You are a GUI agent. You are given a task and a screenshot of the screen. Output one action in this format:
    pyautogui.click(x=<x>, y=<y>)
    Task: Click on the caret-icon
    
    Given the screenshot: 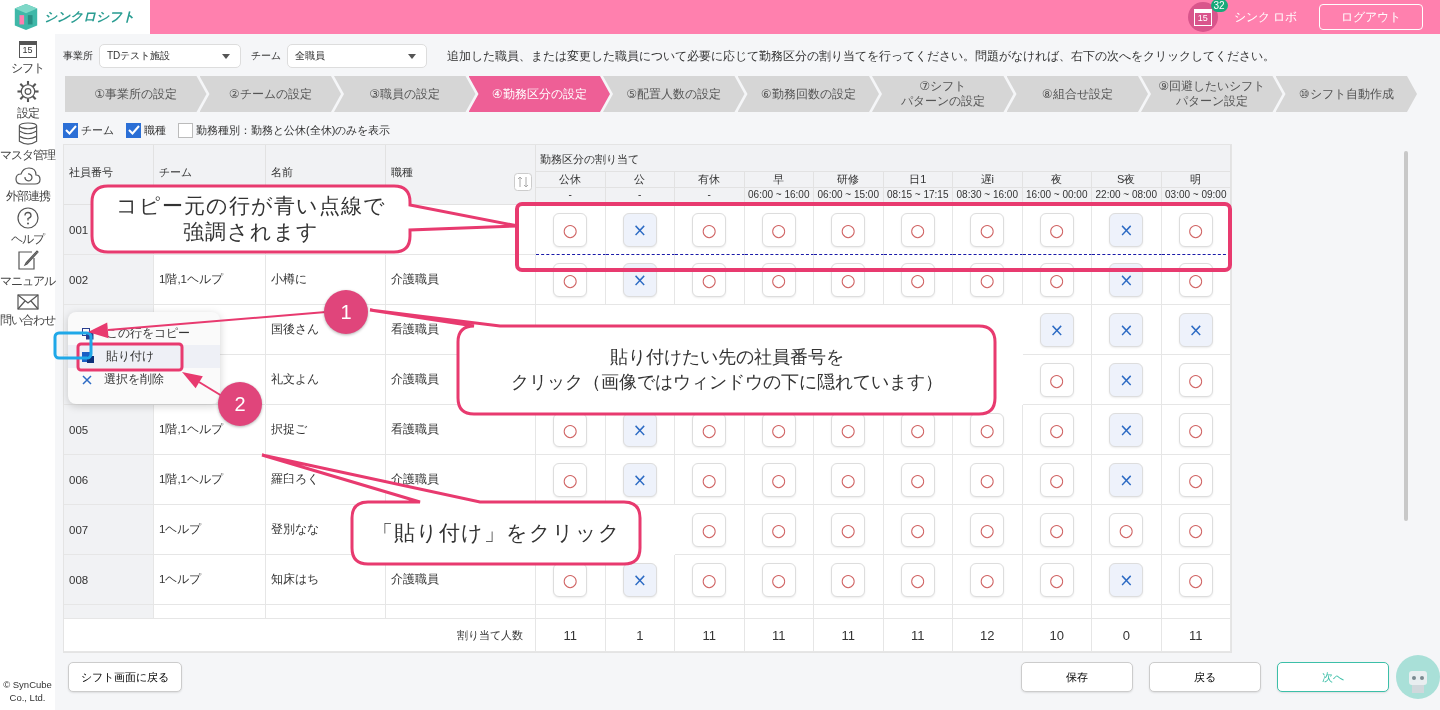 What is the action you would take?
    pyautogui.click(x=226, y=56)
    